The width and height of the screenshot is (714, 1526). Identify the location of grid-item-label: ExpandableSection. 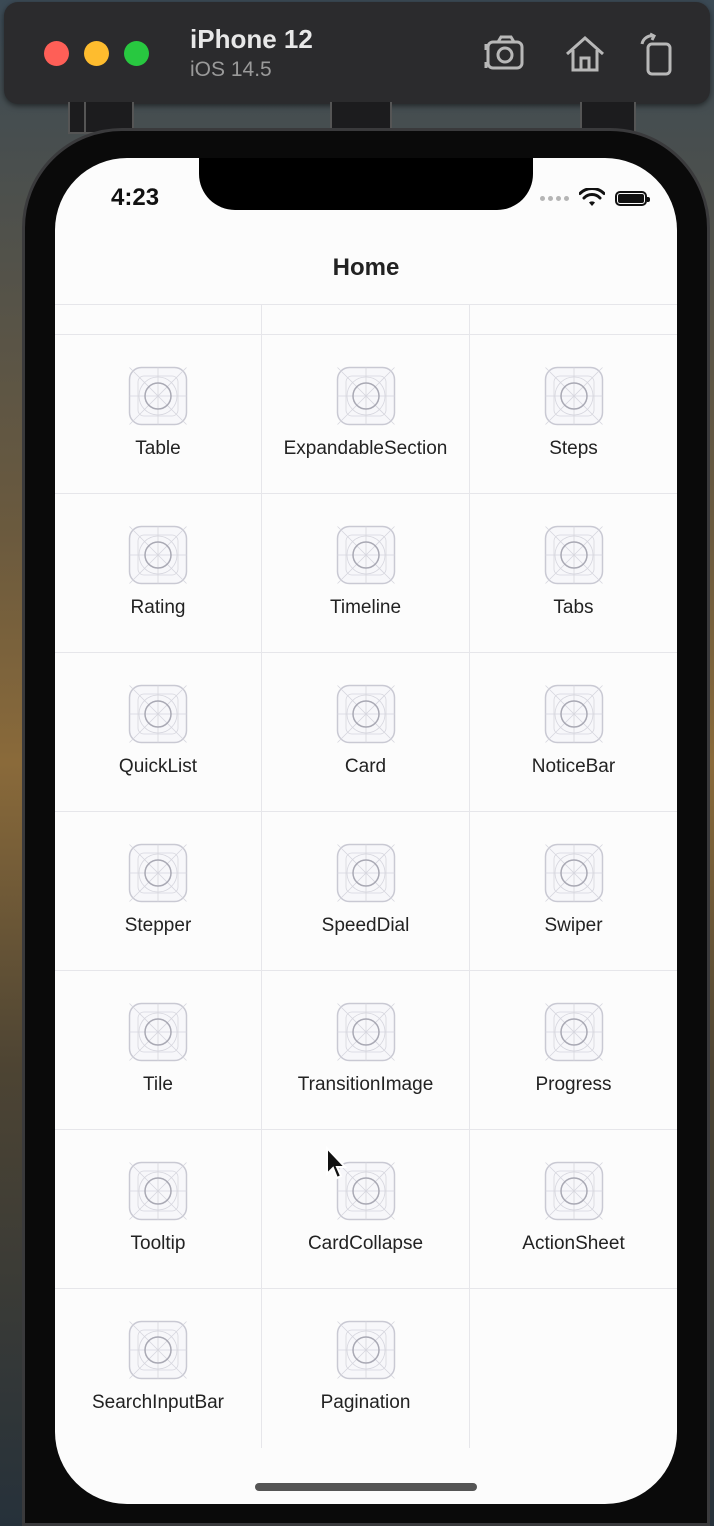
(365, 448).